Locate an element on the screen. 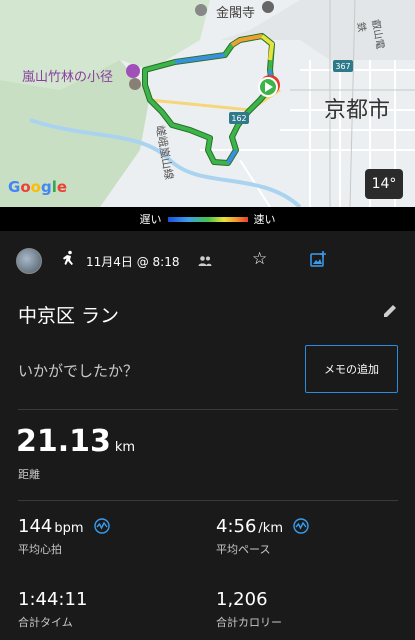  pace-chart-icon is located at coordinates (301, 526).